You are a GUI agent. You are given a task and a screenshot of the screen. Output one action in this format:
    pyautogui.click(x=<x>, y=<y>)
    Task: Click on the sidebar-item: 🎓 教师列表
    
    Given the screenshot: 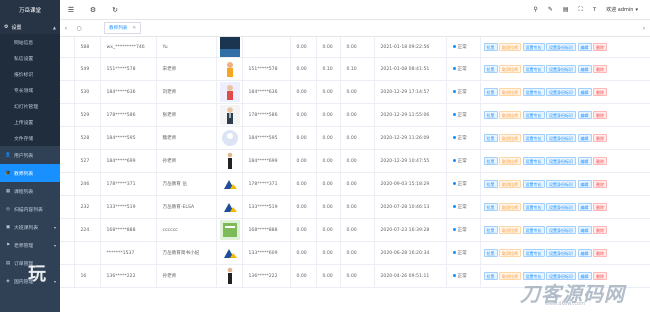 What is the action you would take?
    pyautogui.click(x=30, y=173)
    